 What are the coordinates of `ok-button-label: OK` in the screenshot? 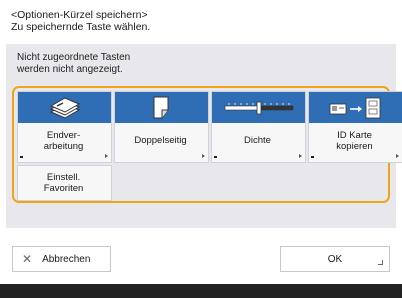 It's located at (335, 259).